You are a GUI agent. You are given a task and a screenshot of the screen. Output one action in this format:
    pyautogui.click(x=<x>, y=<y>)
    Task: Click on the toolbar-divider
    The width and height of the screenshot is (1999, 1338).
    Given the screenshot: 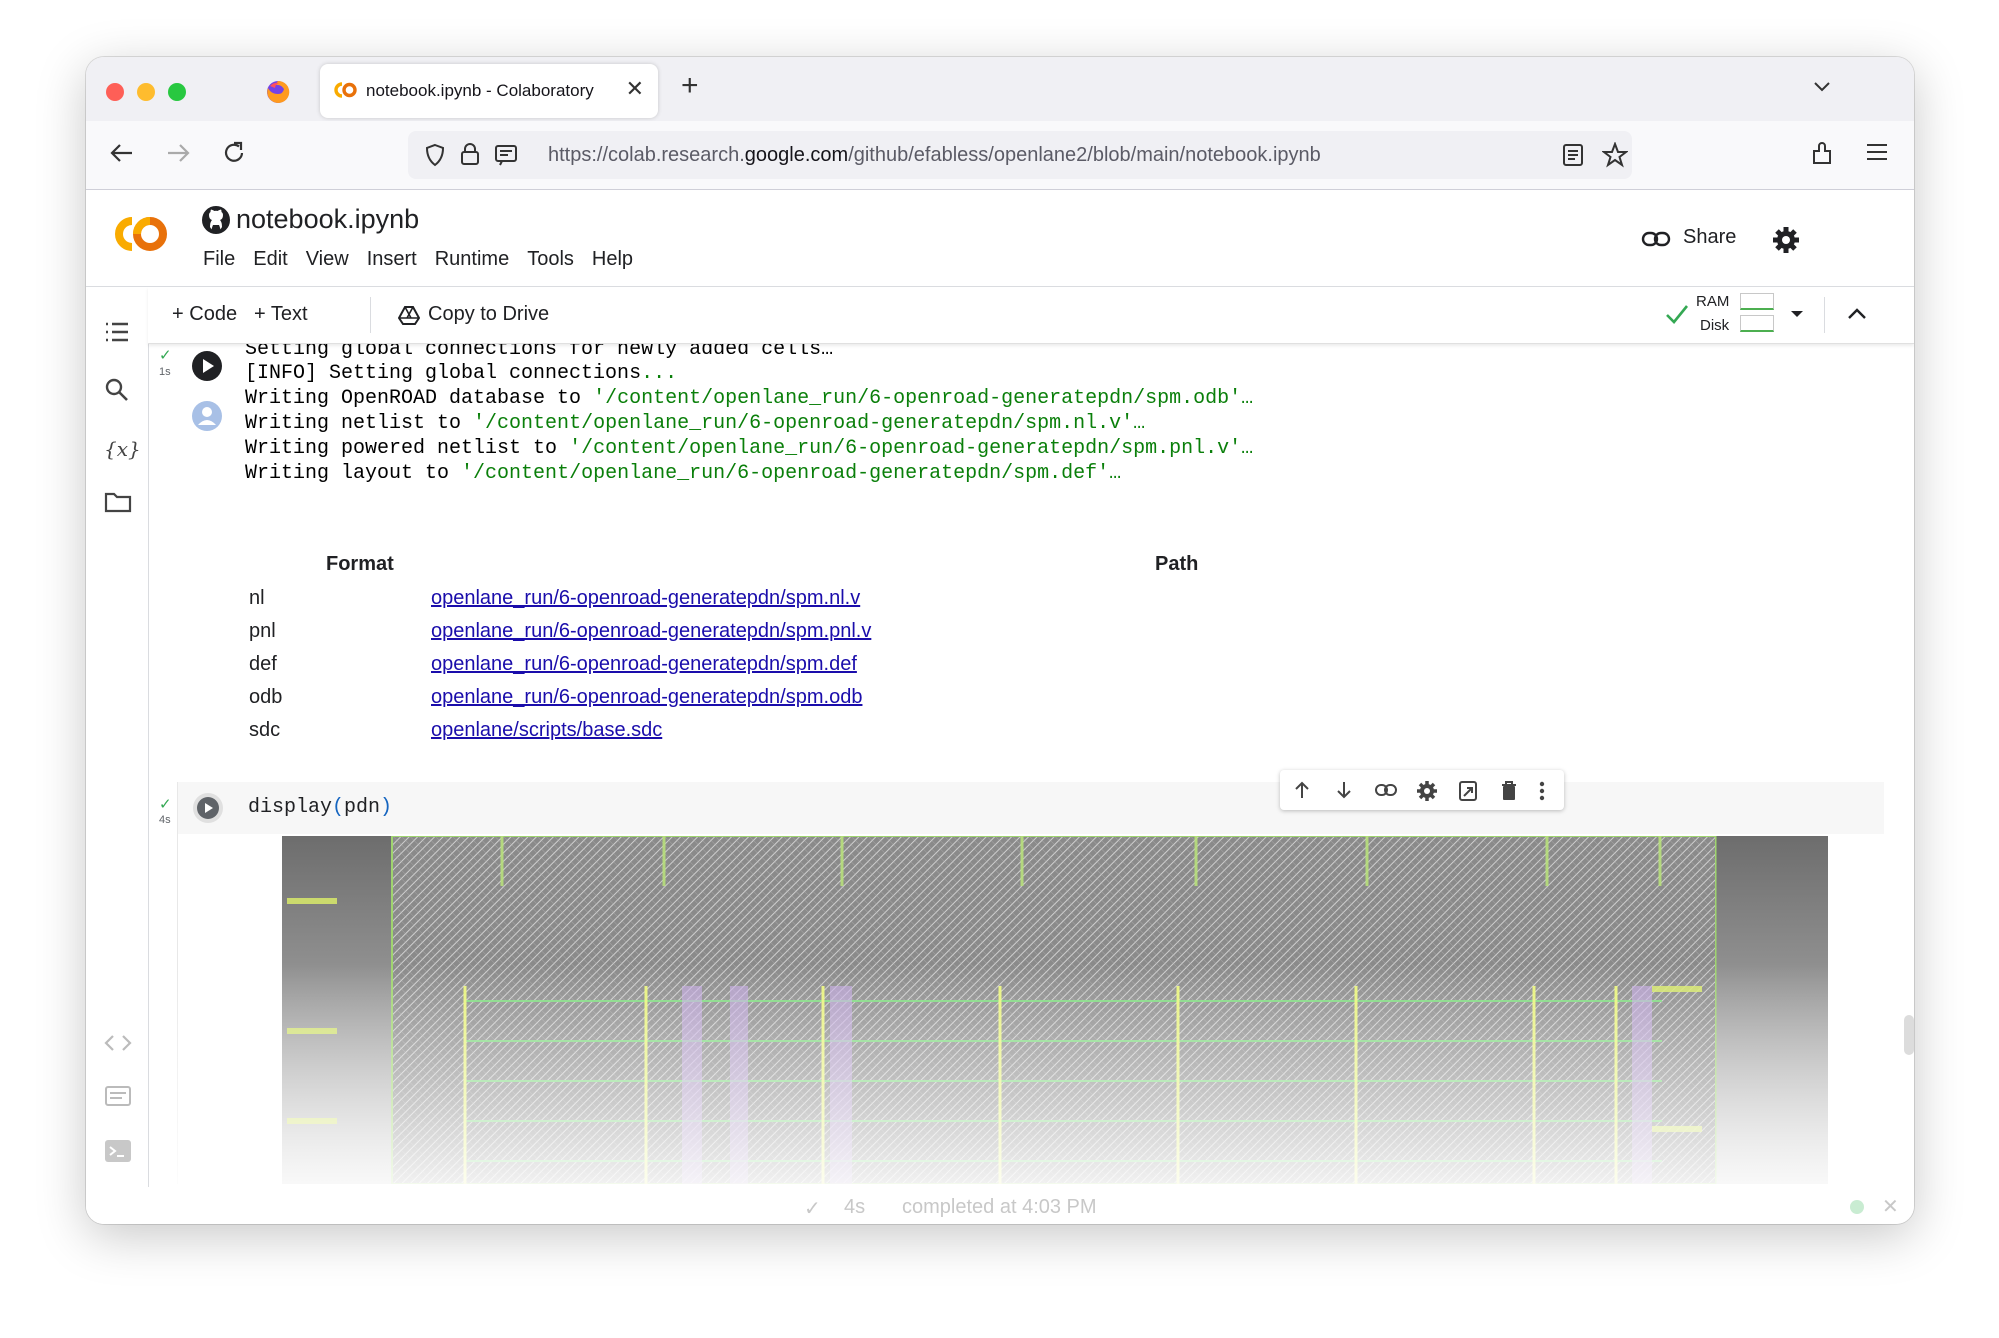 What is the action you would take?
    pyautogui.click(x=370, y=315)
    